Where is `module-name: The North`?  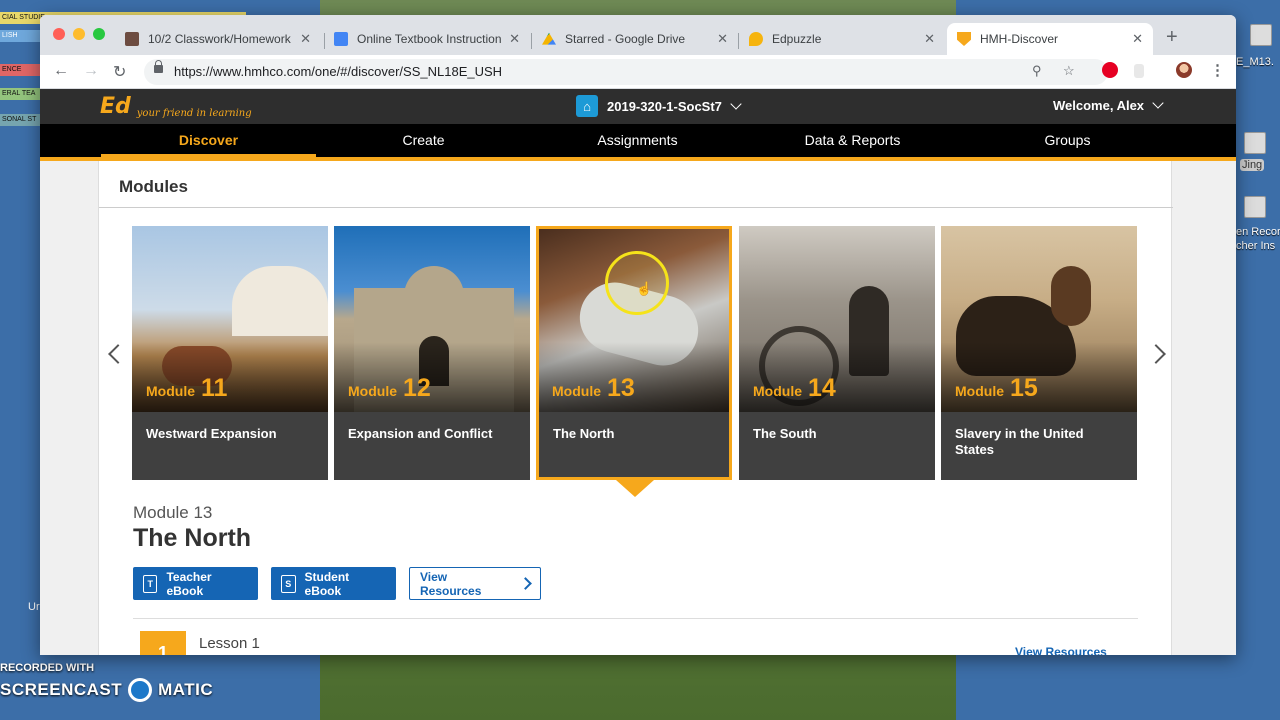 module-name: The North is located at coordinates (584, 433).